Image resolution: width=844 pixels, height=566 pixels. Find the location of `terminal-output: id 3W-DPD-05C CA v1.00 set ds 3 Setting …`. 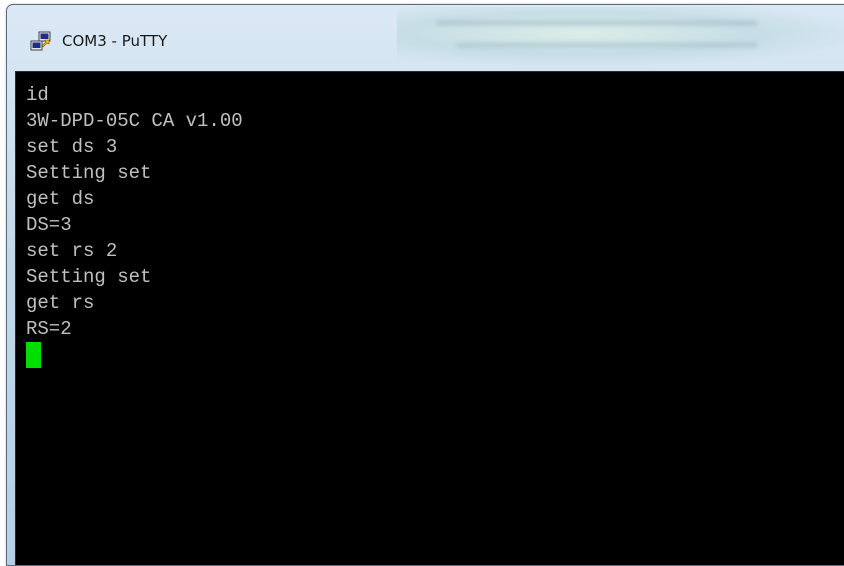

terminal-output: id 3W-DPD-05C CA v1.00 set ds 3 Setting … is located at coordinates (134, 225).